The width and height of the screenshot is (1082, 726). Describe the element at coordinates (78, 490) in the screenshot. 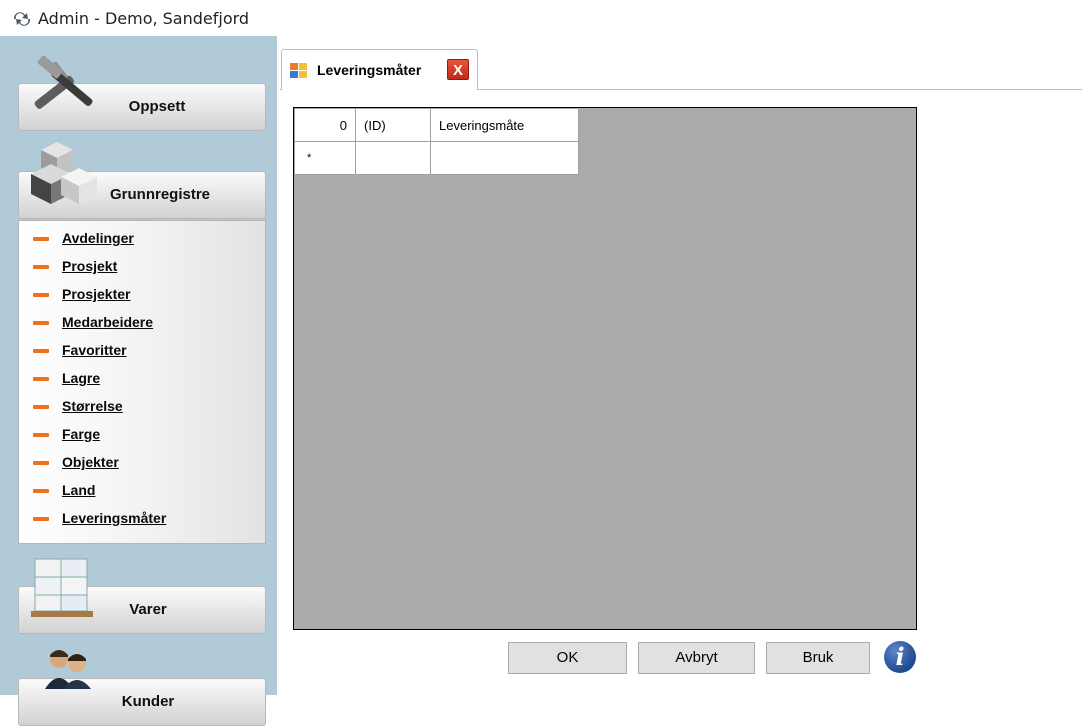

I see `menu-link-land: Land` at that location.